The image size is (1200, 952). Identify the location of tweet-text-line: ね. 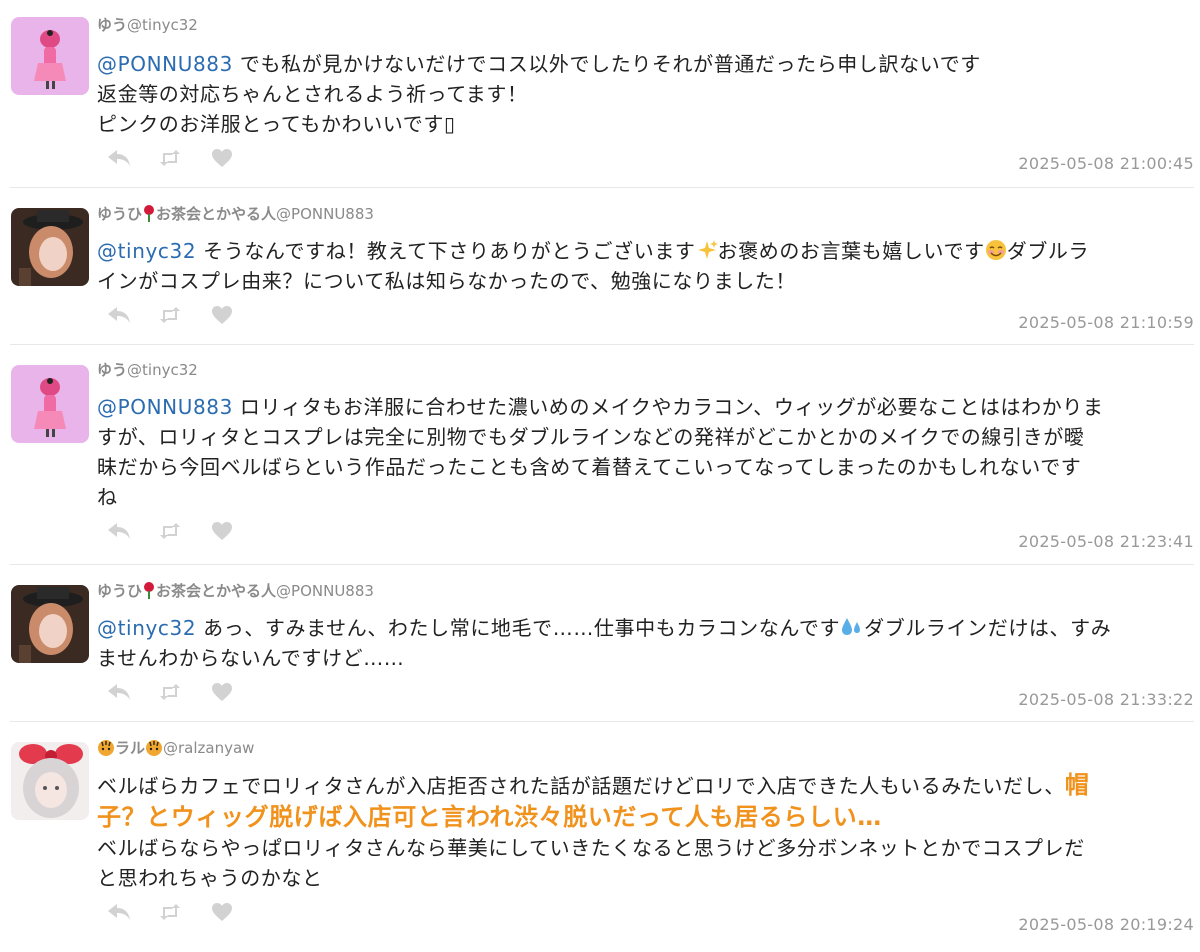
(107, 497).